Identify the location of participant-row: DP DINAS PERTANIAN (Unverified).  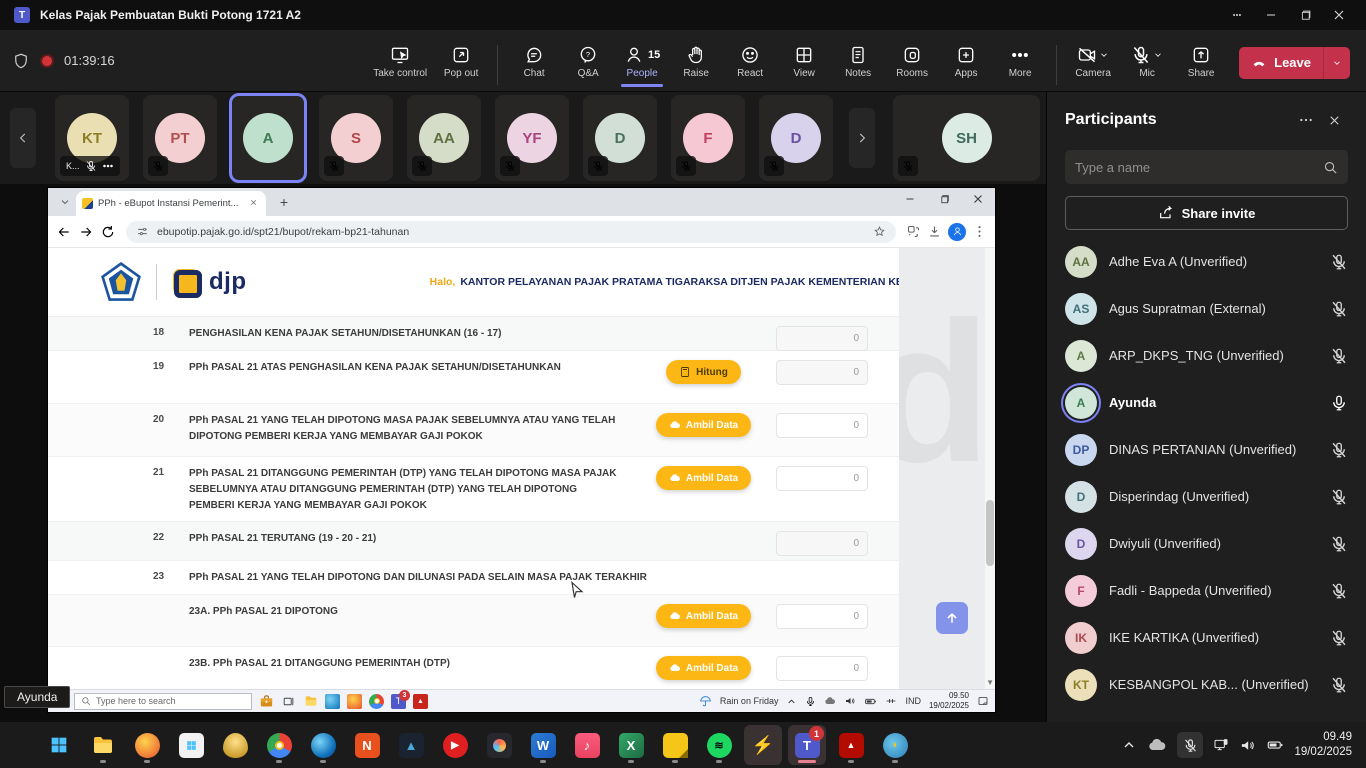
(1206, 449).